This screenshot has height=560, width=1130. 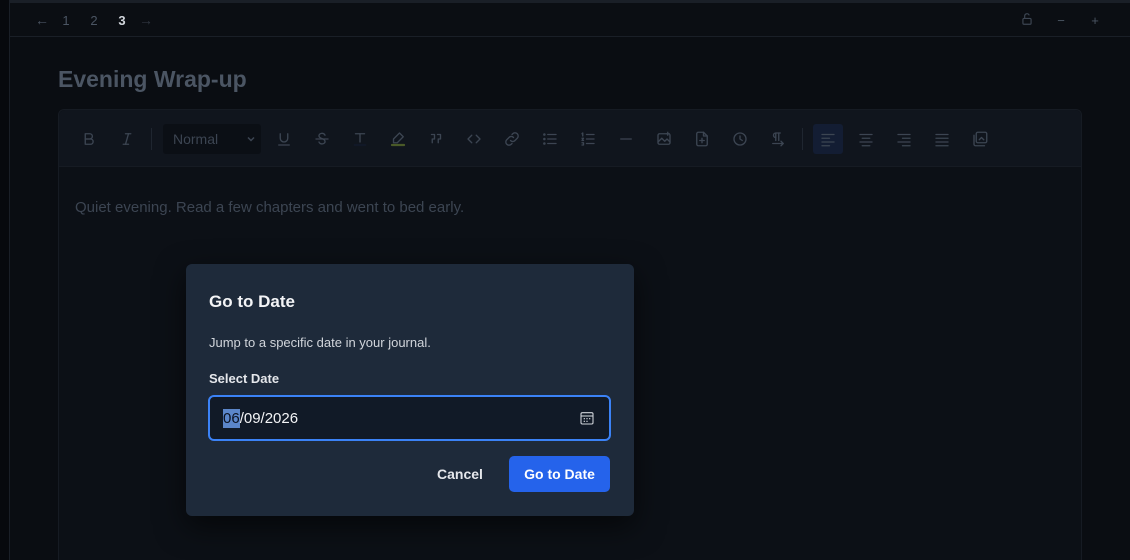 I want to click on select-date-label: Select Date, so click(x=244, y=378).